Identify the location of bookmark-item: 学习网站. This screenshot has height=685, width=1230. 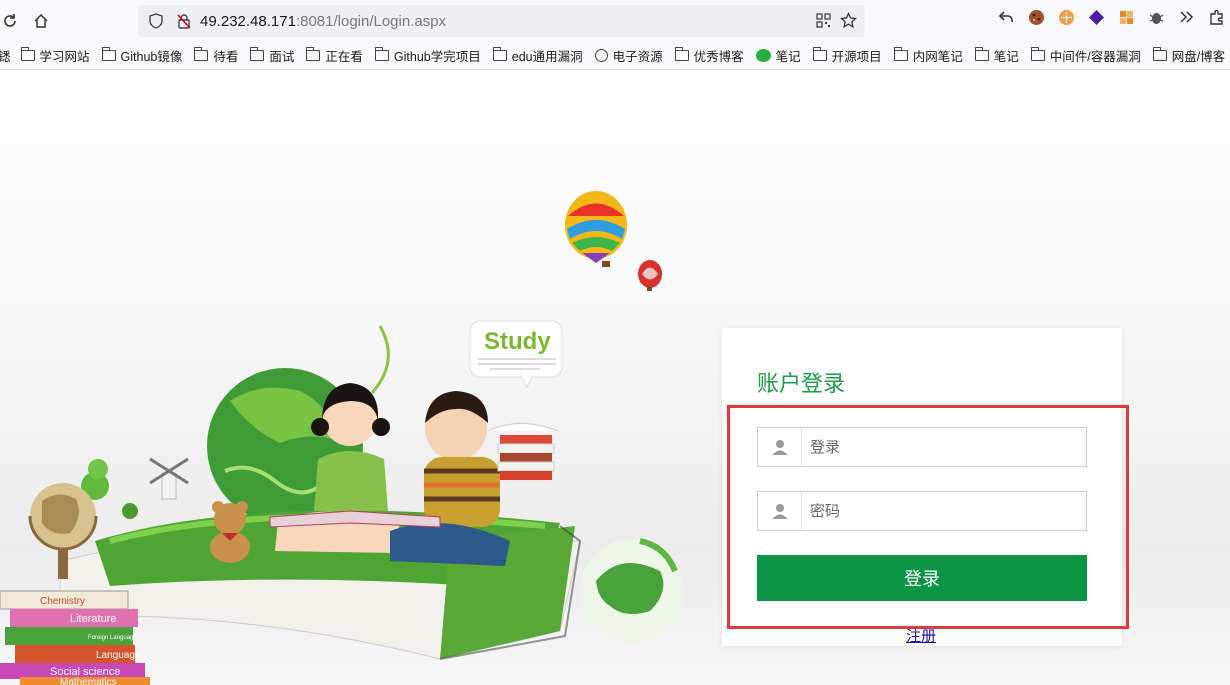
(55, 55).